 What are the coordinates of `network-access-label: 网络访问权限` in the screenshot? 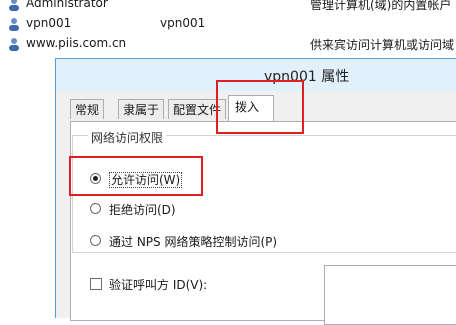 It's located at (127, 137).